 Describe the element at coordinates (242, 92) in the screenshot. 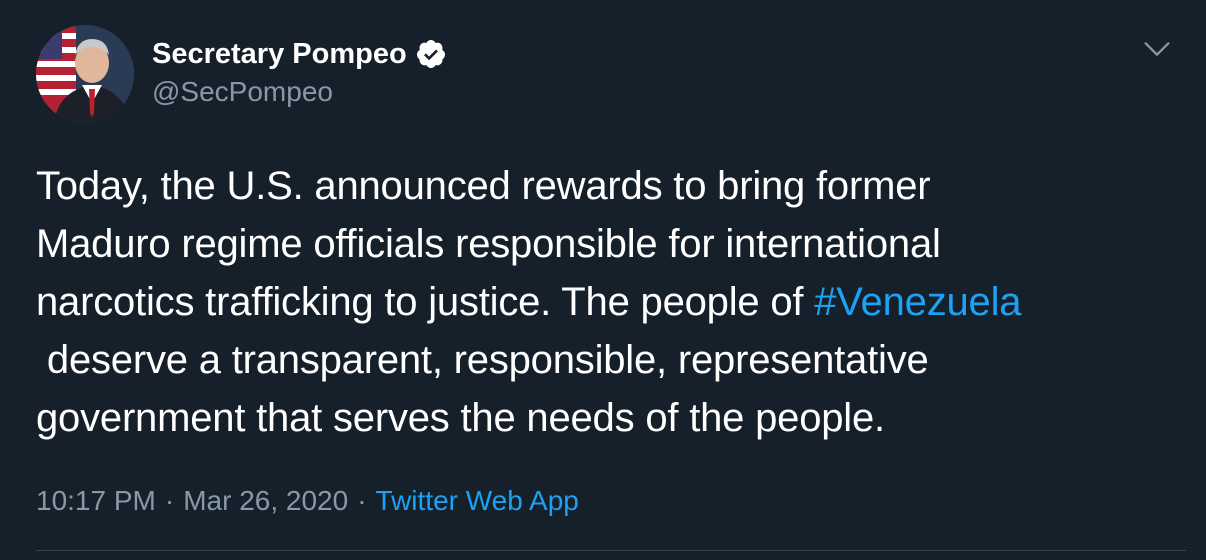

I see `author-handle: @SecPompeo` at that location.